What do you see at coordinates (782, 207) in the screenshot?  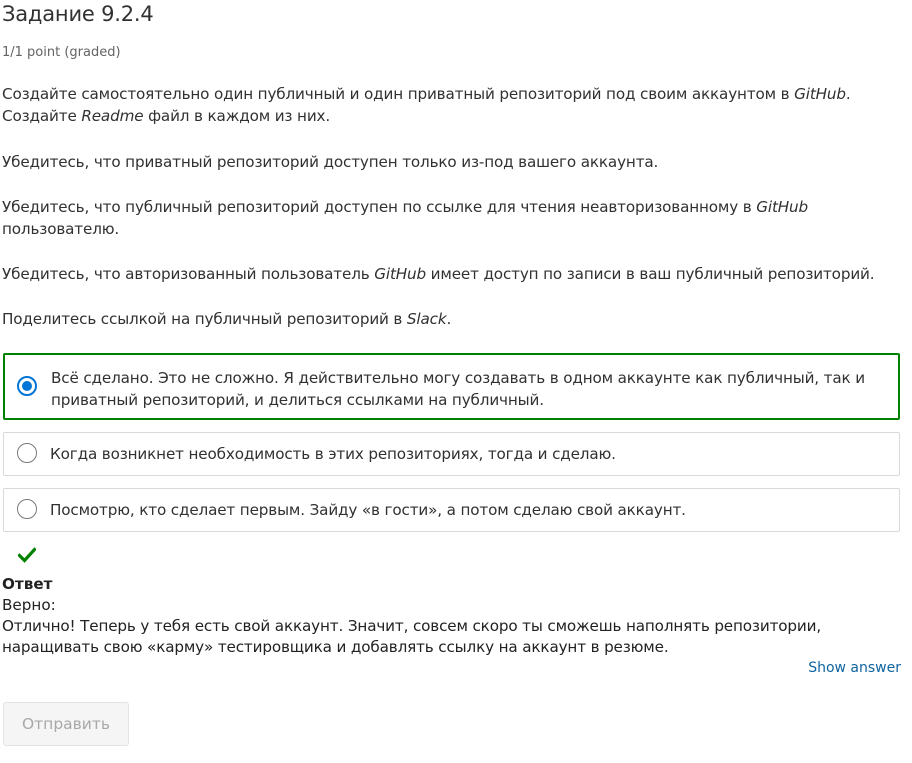 I see `p3-github: GitHub` at bounding box center [782, 207].